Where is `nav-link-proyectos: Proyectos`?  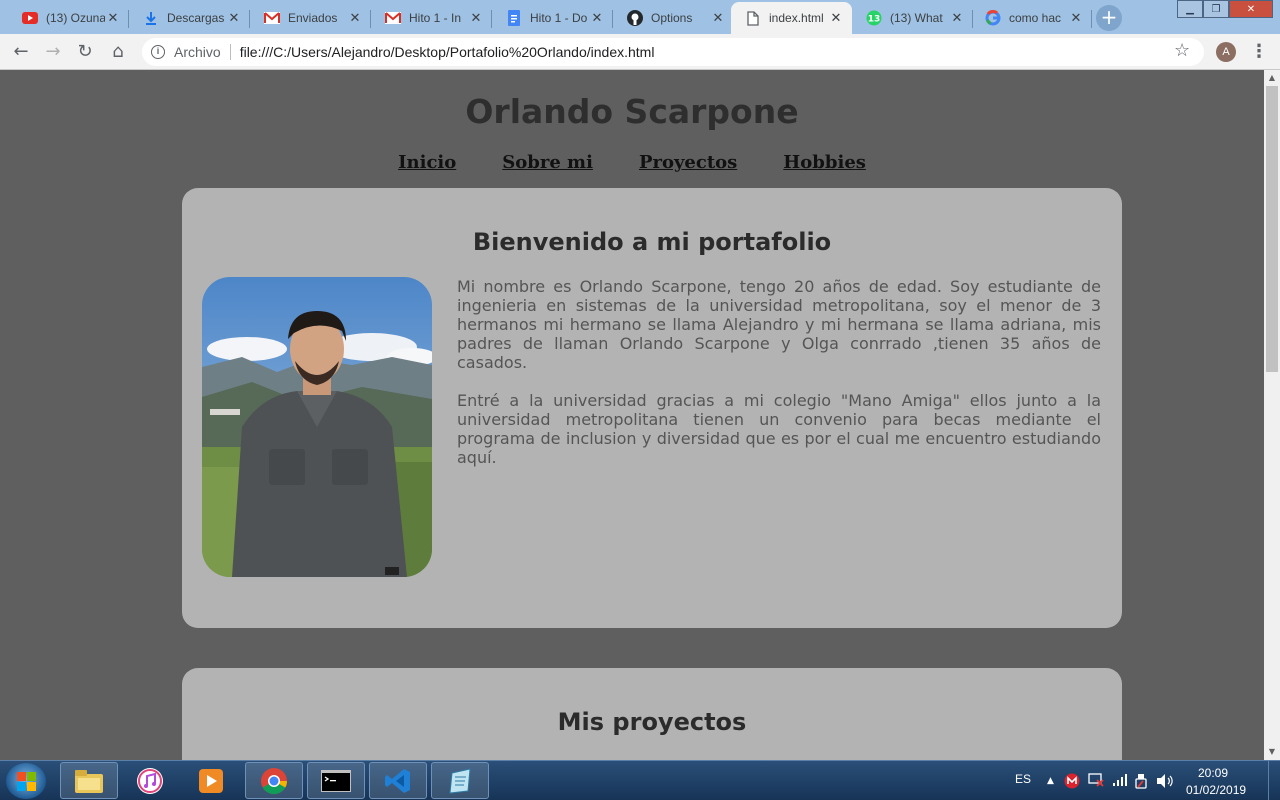 nav-link-proyectos: Proyectos is located at coordinates (688, 162).